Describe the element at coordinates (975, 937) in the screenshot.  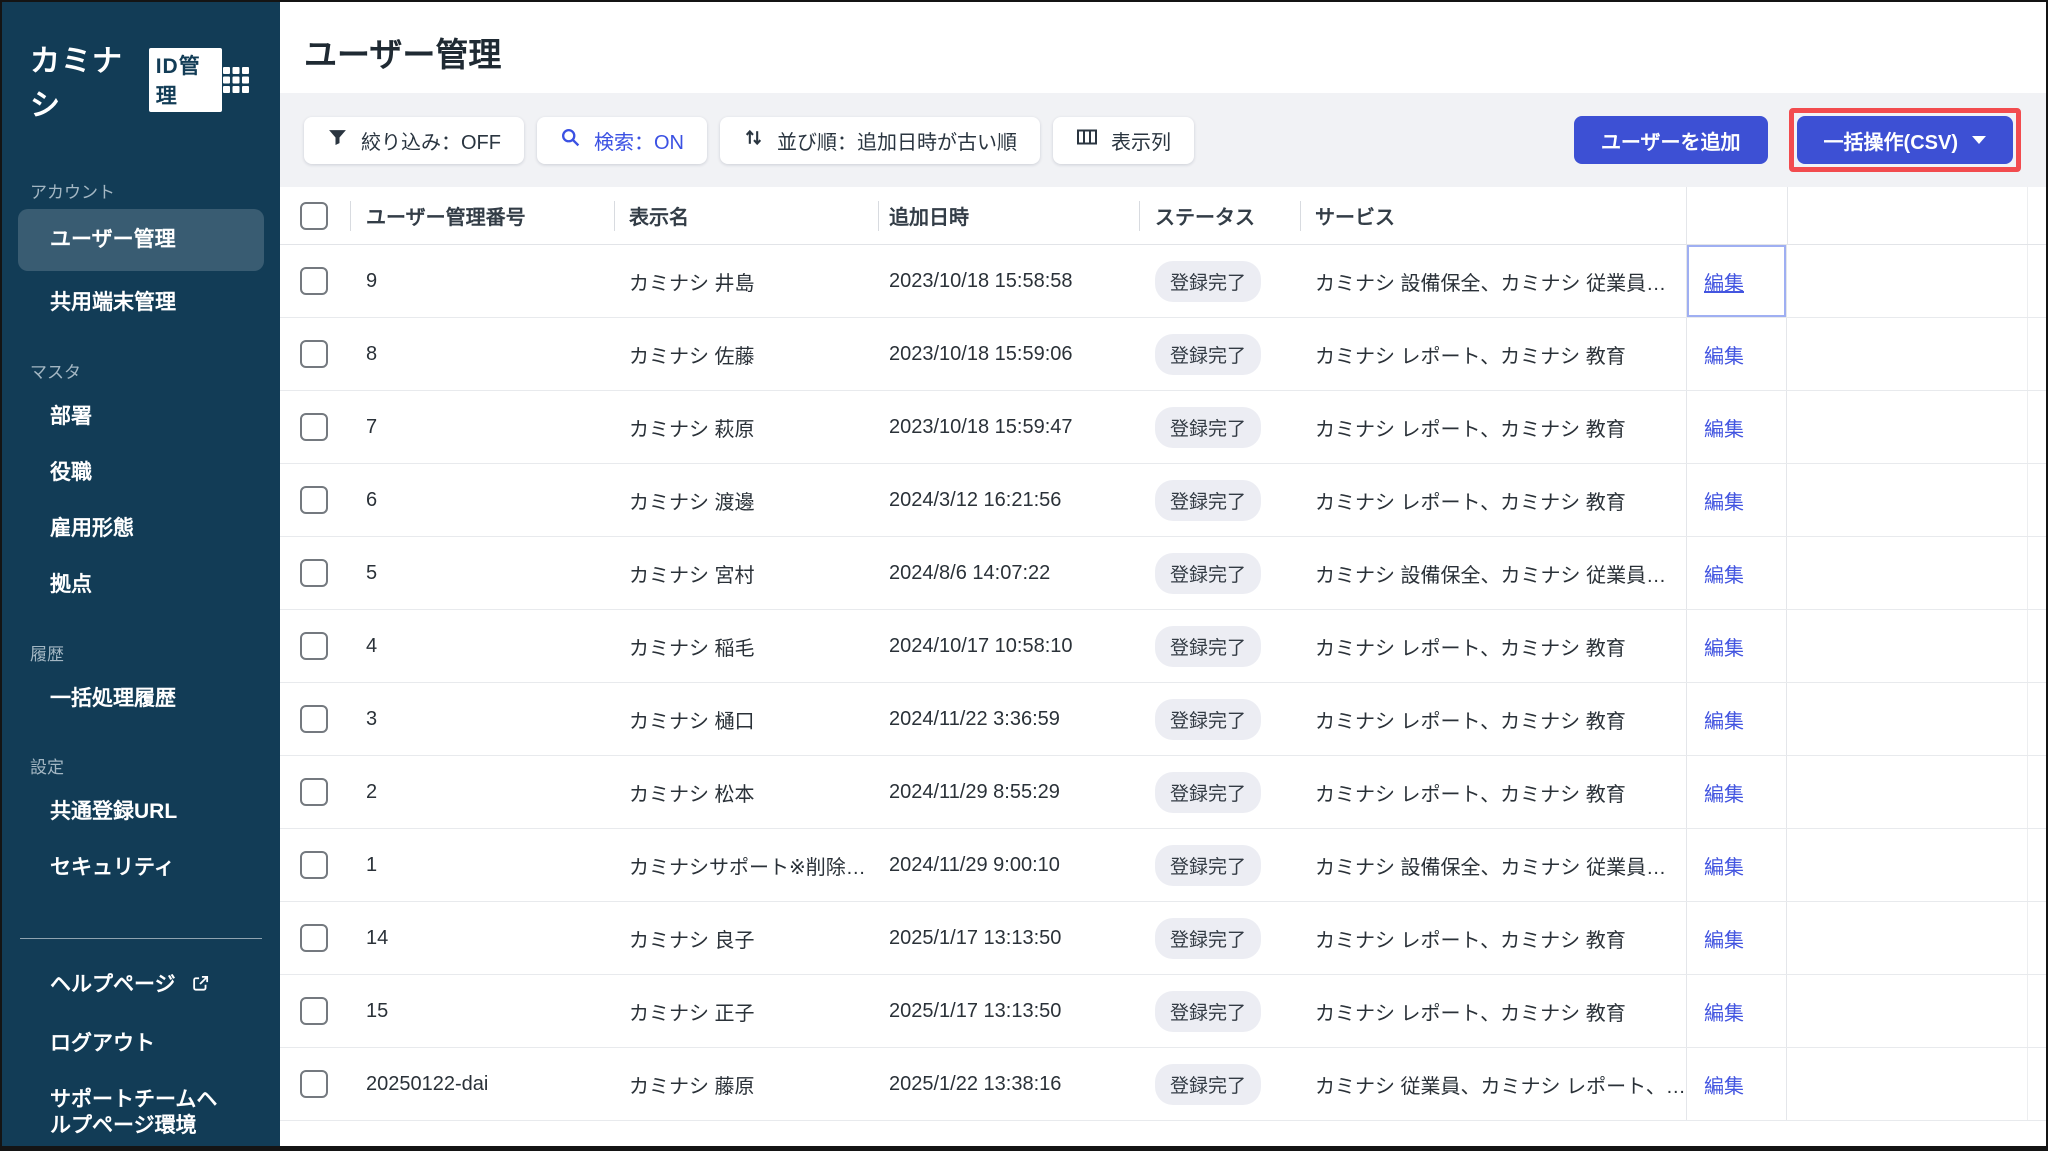
I see `row-added-at: 2025/1/17 13:13:50` at that location.